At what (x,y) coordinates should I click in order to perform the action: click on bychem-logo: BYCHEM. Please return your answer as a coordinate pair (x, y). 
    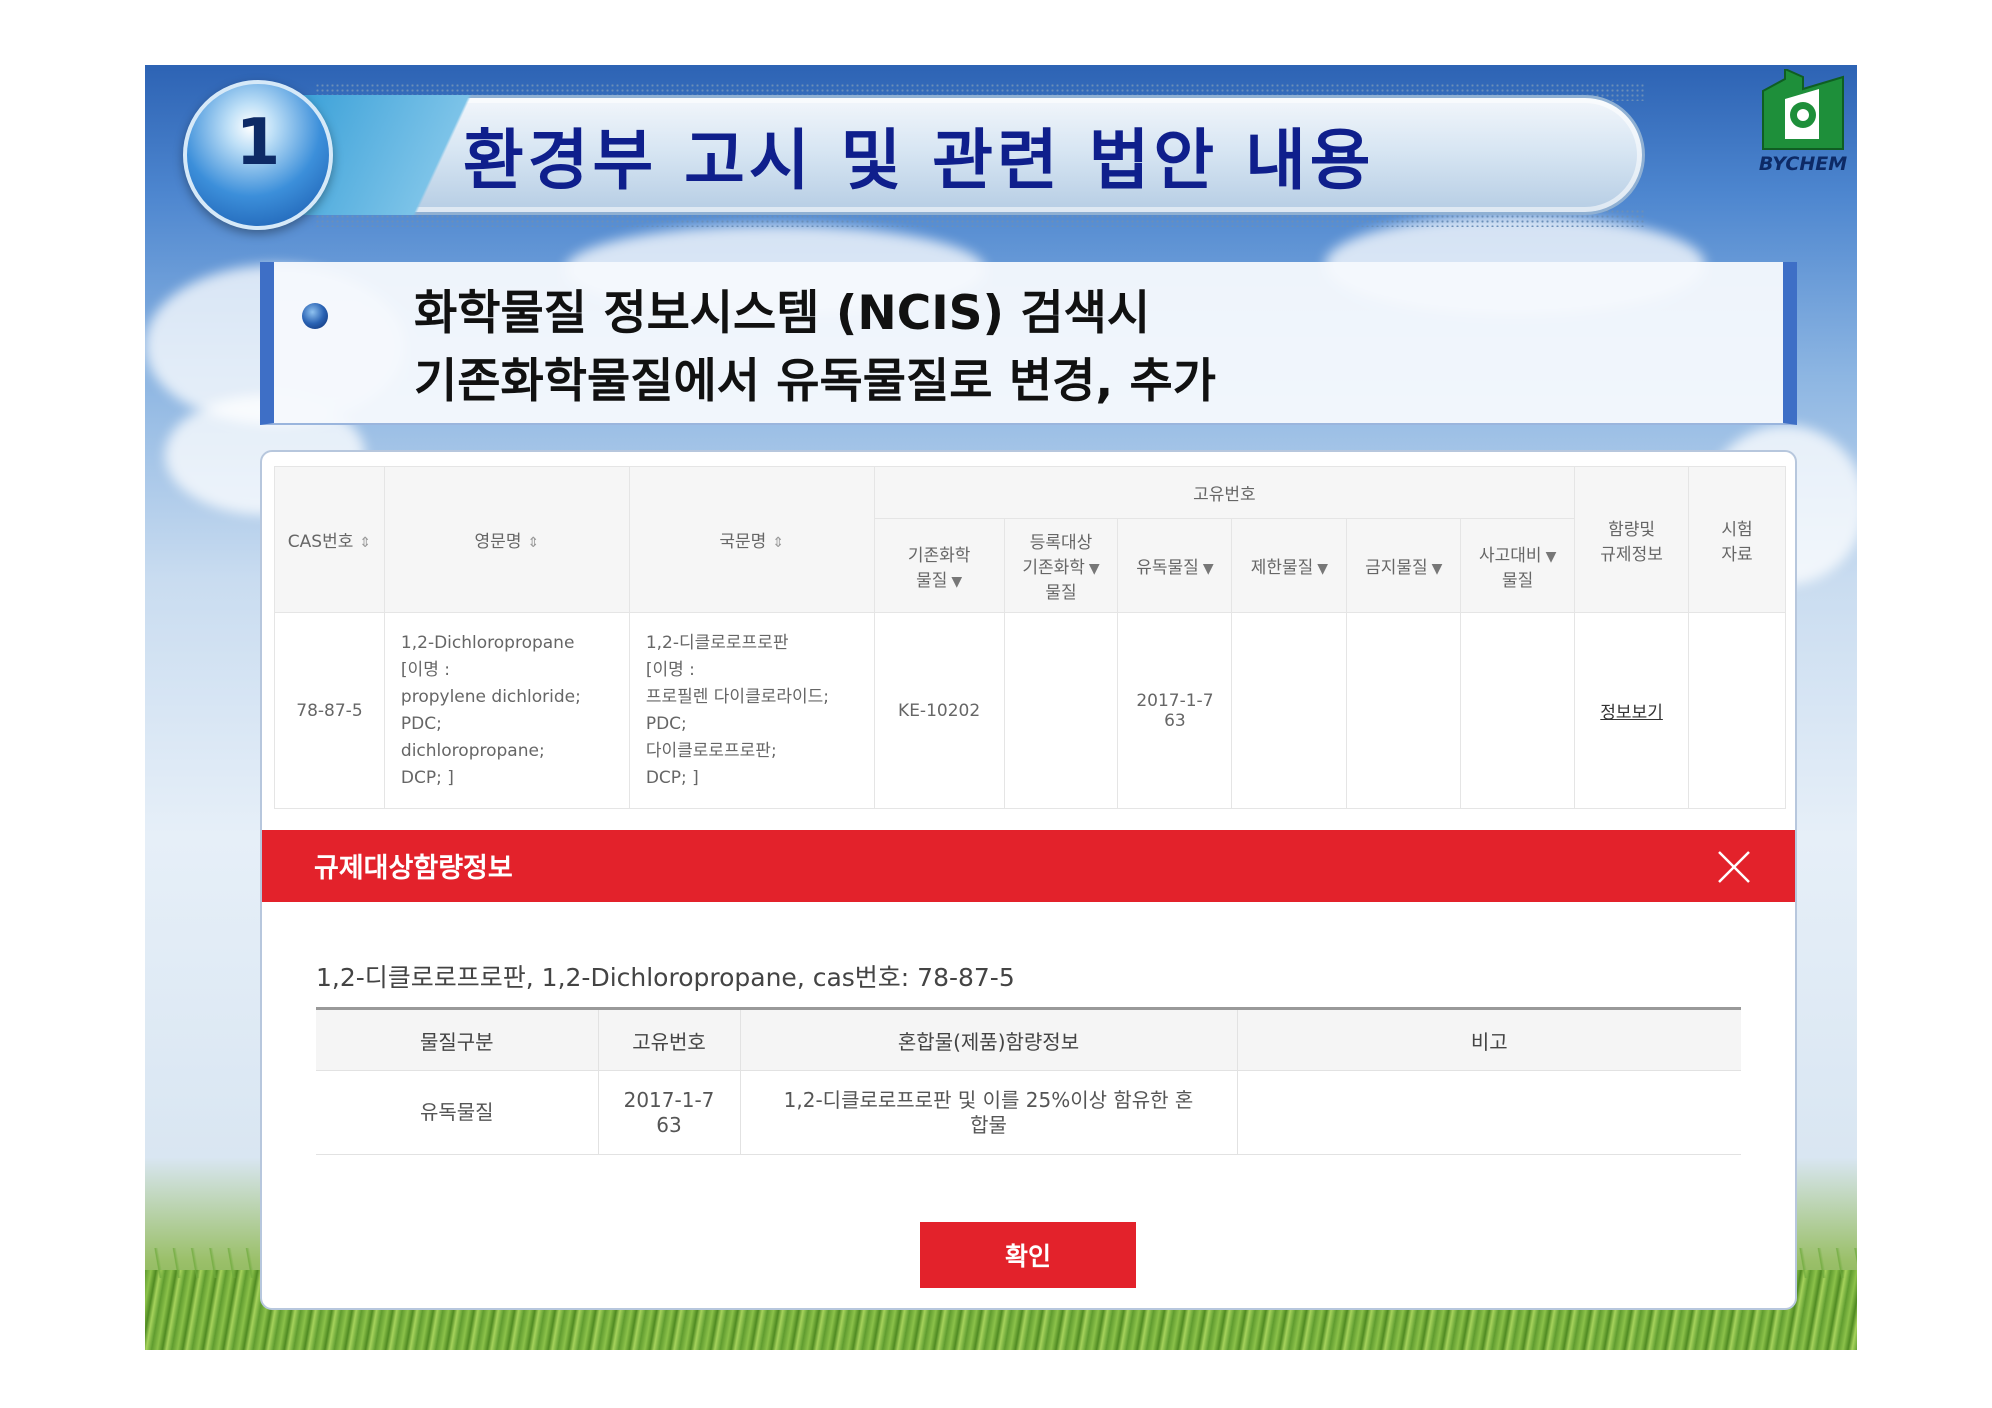
    Looking at the image, I should click on (1803, 123).